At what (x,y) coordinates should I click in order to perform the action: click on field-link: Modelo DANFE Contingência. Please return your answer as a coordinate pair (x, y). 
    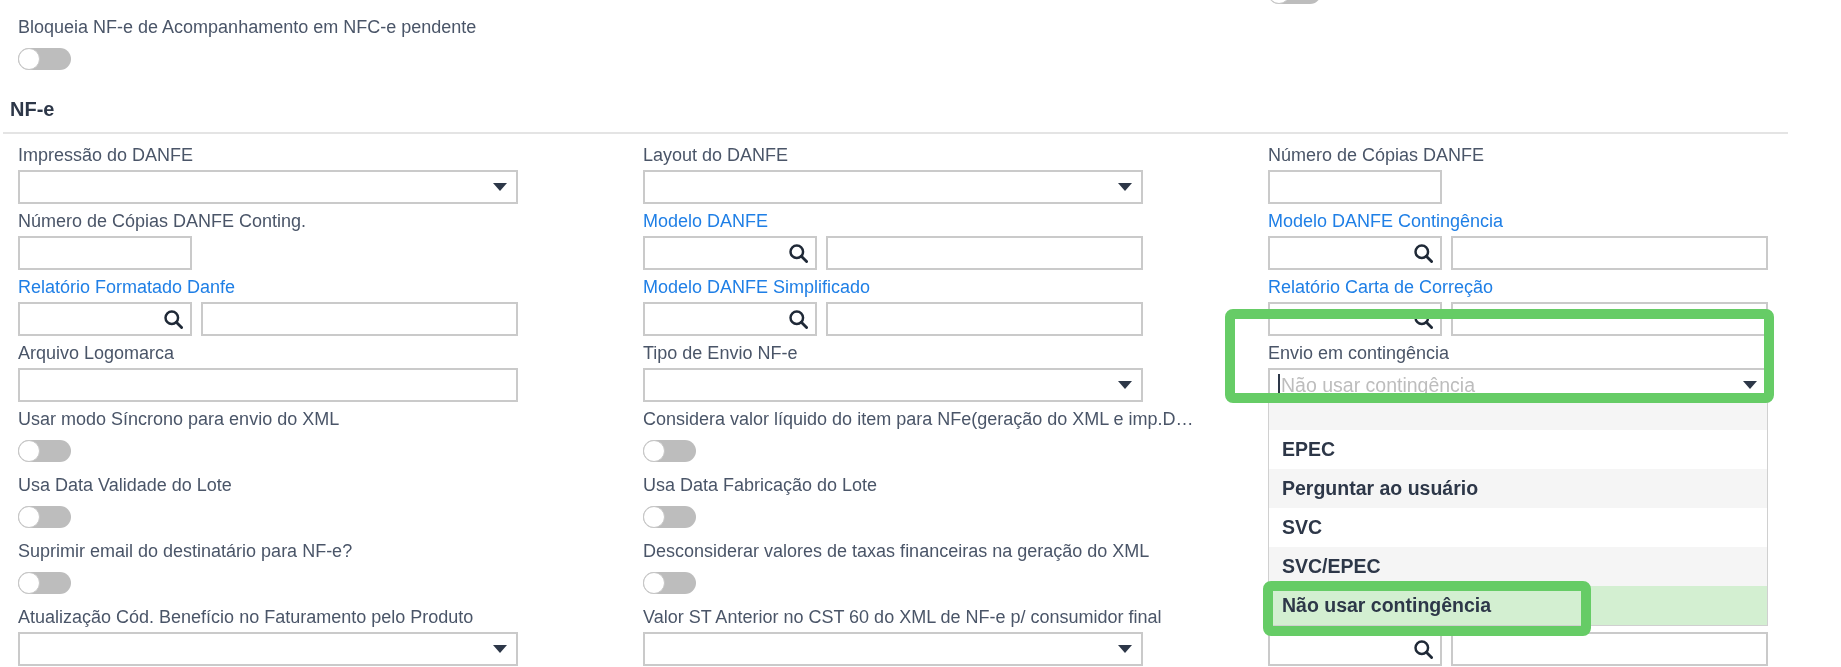
    Looking at the image, I should click on (1386, 221).